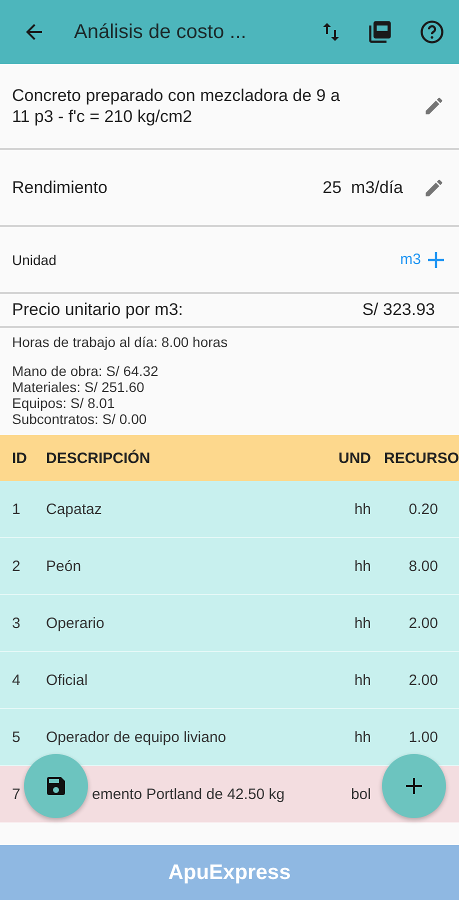  What do you see at coordinates (74, 509) in the screenshot?
I see `table-cell-text: Capataz` at bounding box center [74, 509].